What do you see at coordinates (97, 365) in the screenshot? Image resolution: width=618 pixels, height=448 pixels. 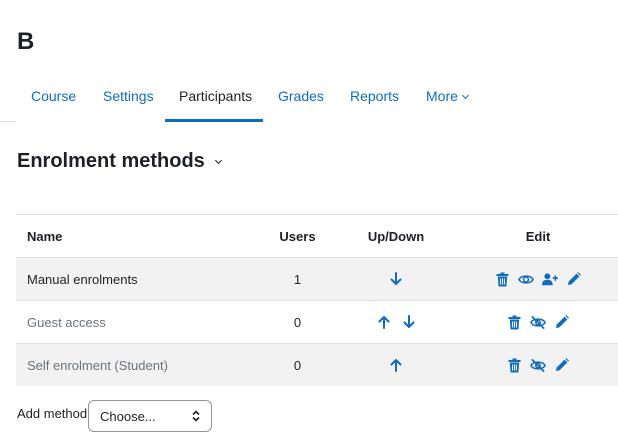 I see `method-name: Self enrolment (Student)` at bounding box center [97, 365].